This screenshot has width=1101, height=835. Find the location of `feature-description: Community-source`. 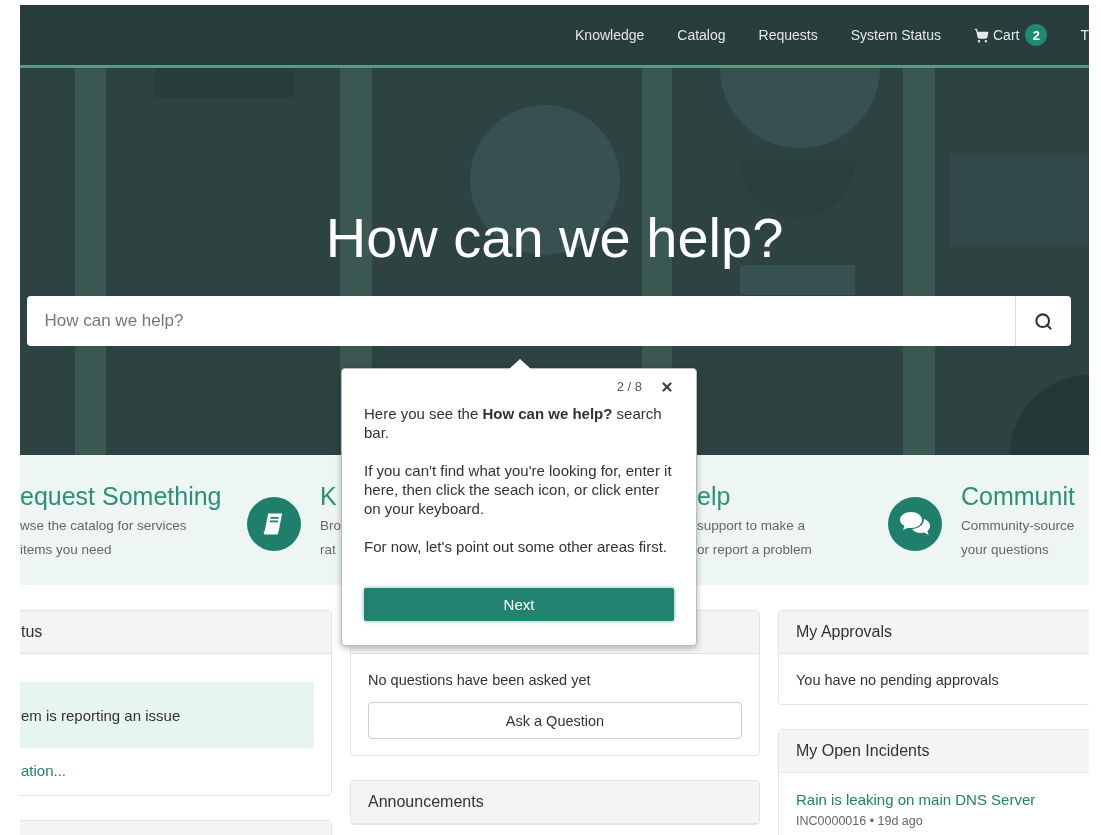

feature-description: Community-source is located at coordinates (1018, 526).